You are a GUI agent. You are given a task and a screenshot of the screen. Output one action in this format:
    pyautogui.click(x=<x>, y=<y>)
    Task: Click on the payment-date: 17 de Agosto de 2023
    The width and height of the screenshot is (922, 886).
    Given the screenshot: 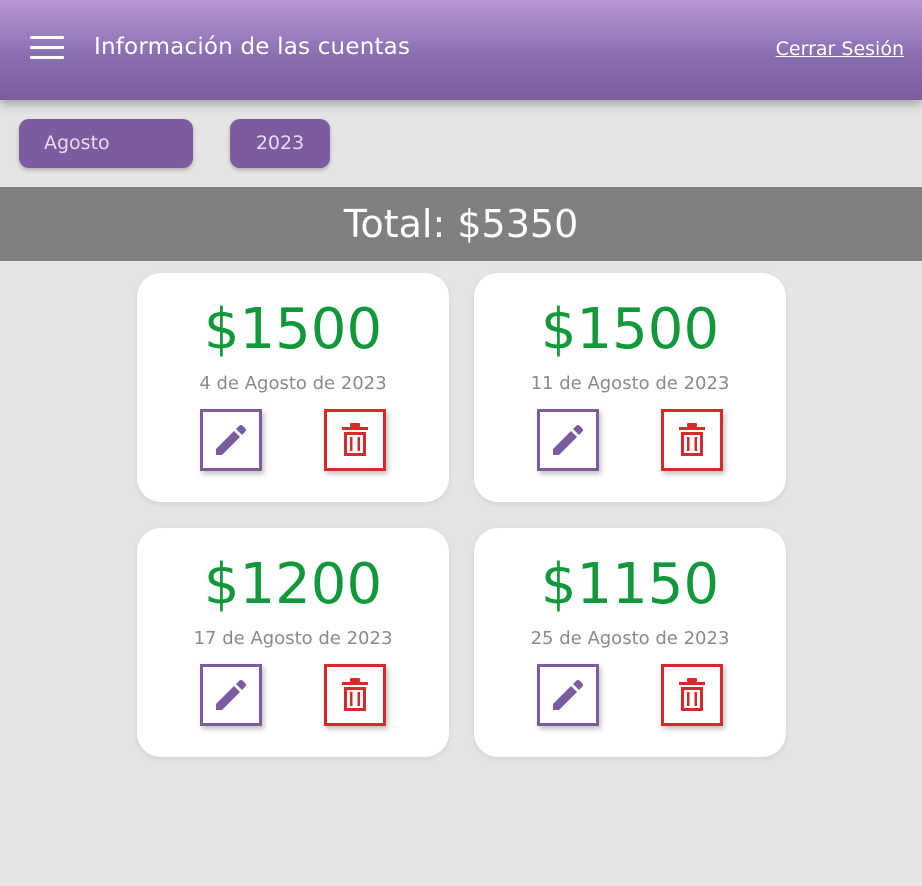 What is the action you would take?
    pyautogui.click(x=293, y=638)
    